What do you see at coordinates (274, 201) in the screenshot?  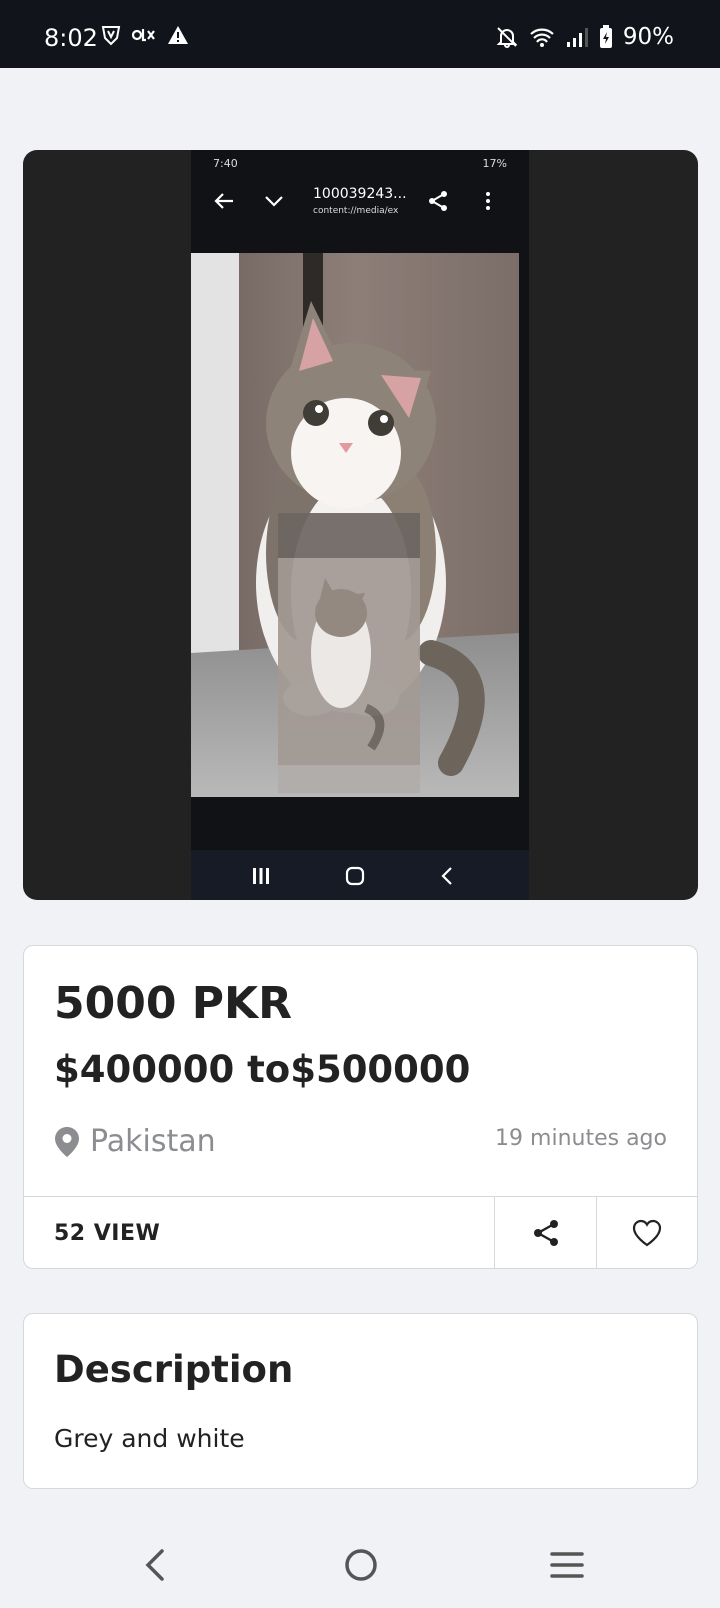 I see `chevron-down-icon` at bounding box center [274, 201].